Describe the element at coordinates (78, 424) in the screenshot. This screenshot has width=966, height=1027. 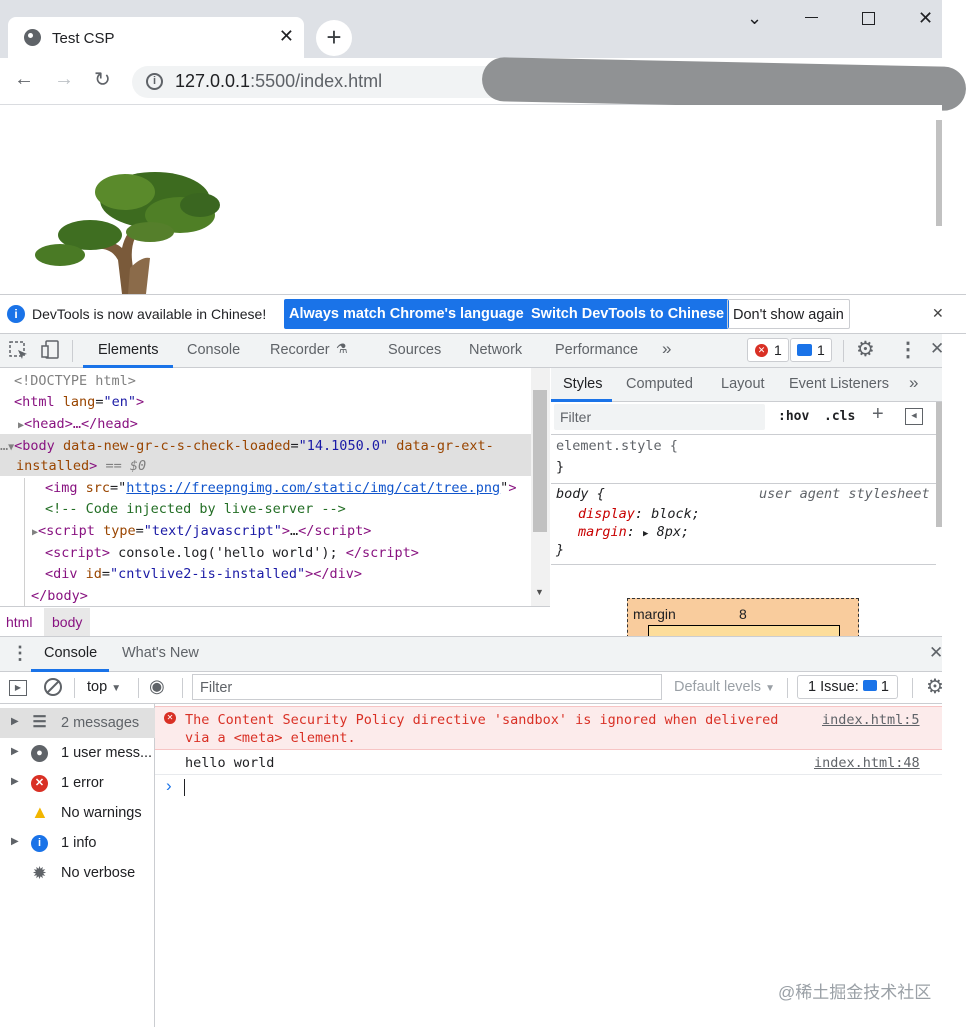
I see `head-line: ▶<head>…</head>` at that location.